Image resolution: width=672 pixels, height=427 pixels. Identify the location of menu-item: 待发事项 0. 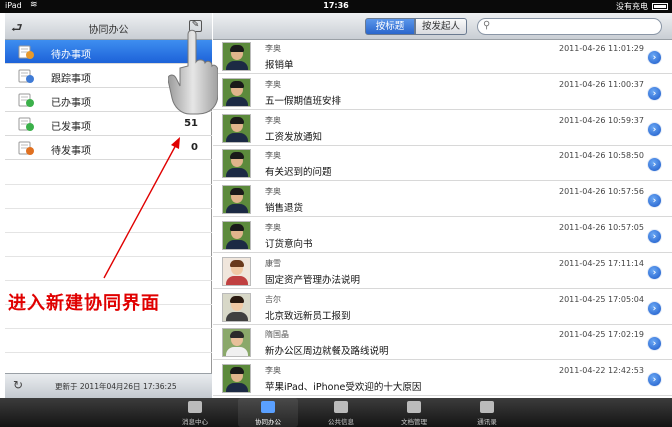
(108, 148).